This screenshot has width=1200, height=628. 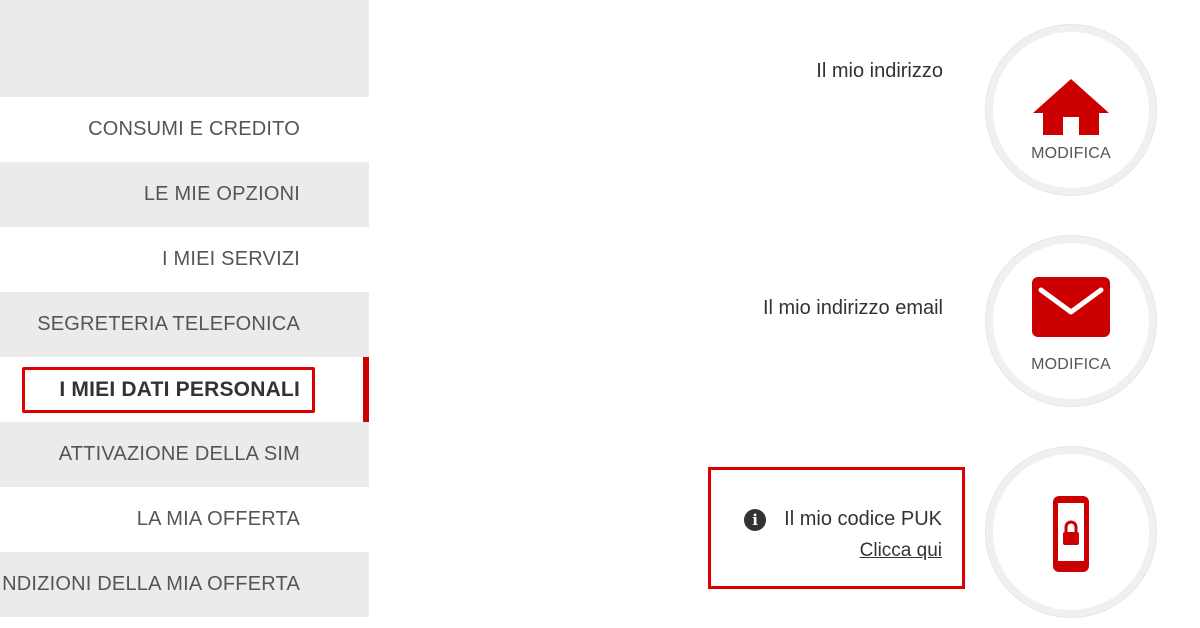 I want to click on info-icon: i, so click(x=755, y=519).